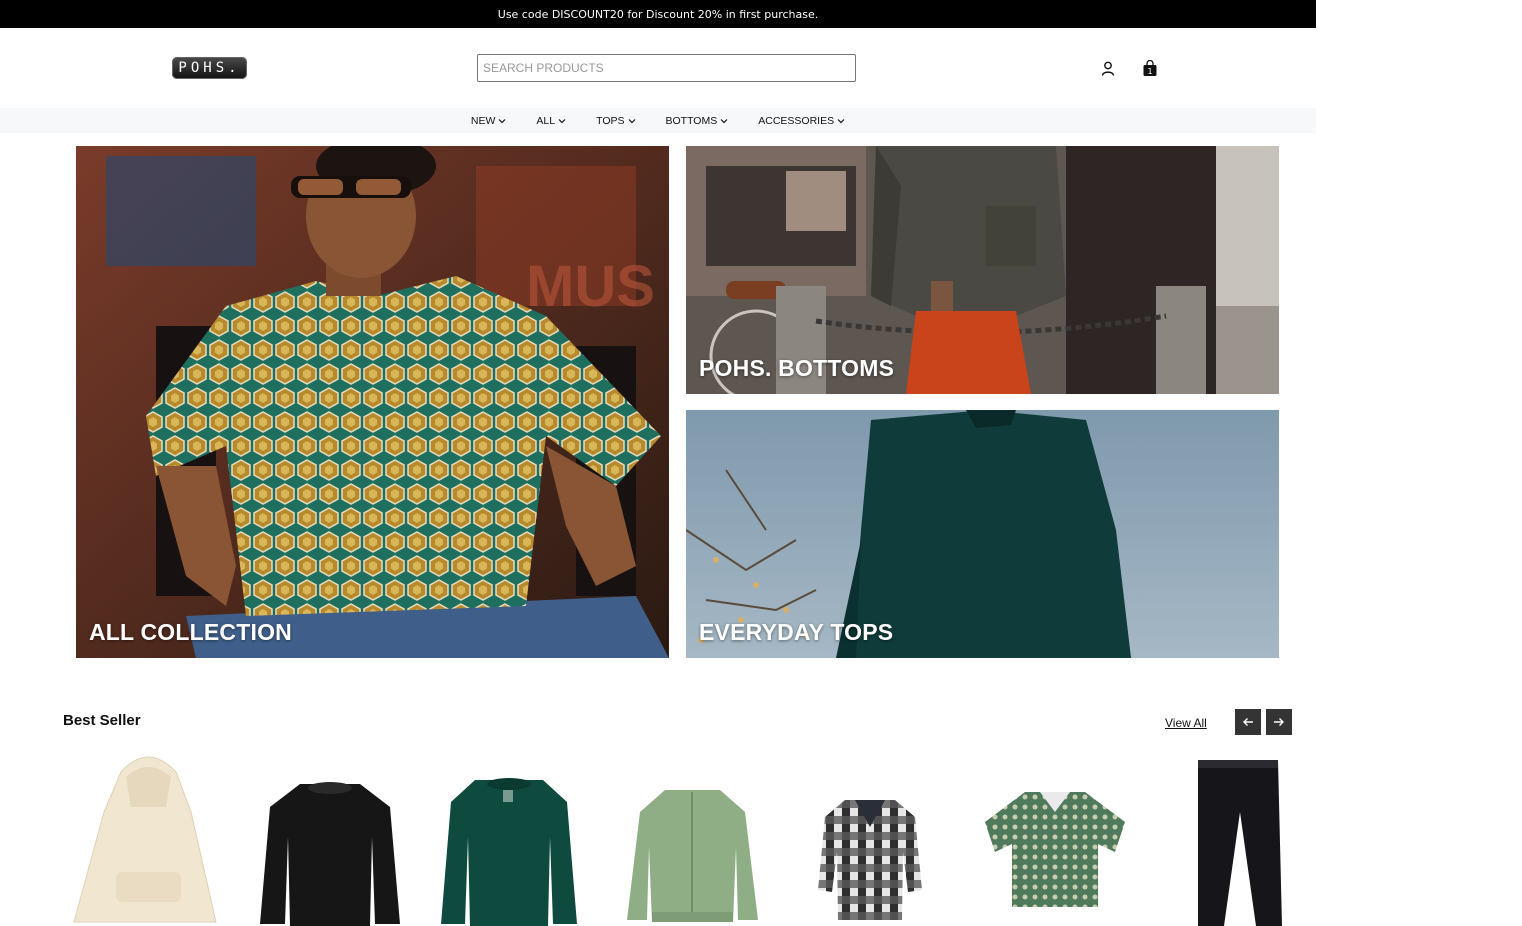  I want to click on banner-label-bottoms: POHS. BOTTOMS, so click(797, 368).